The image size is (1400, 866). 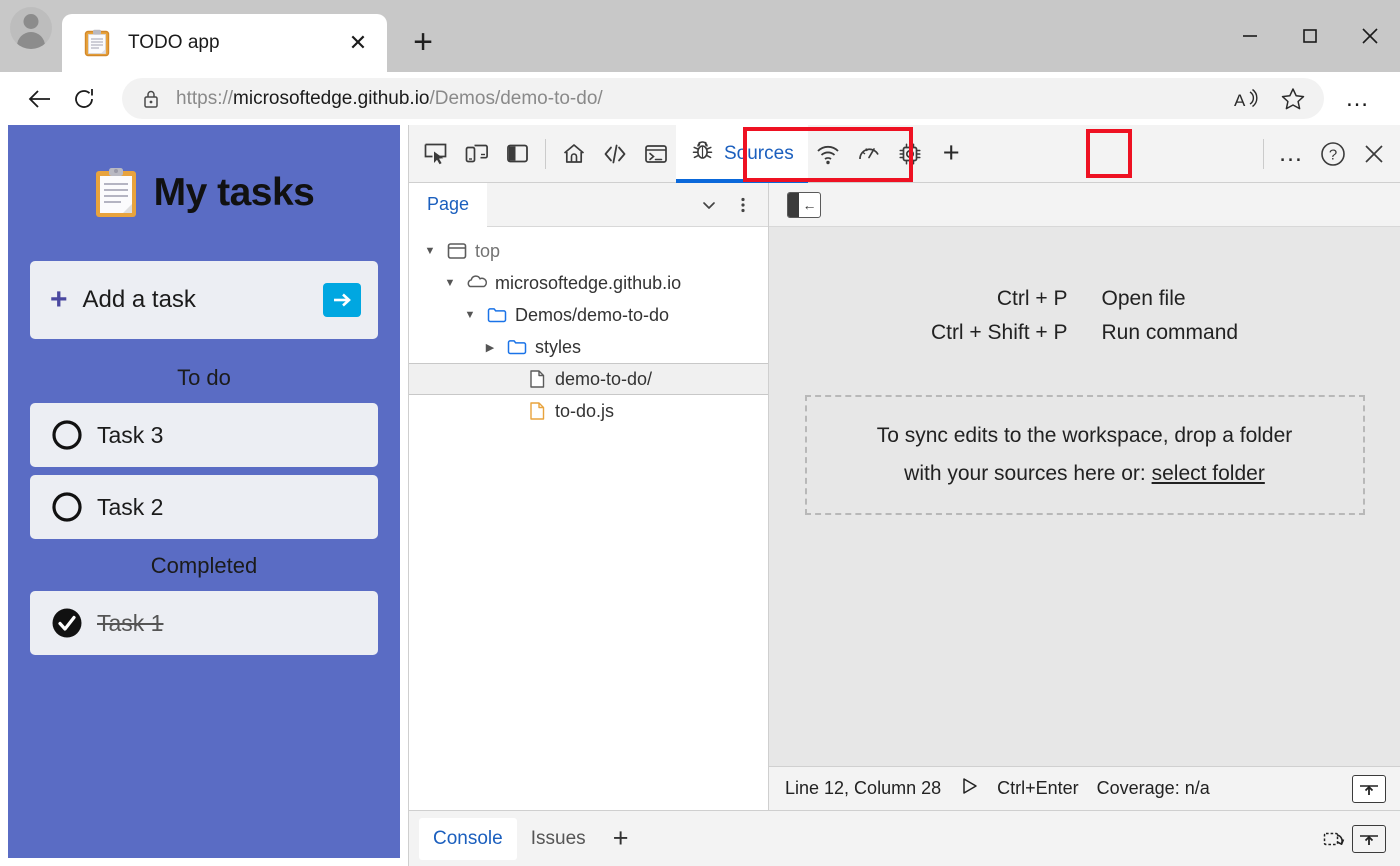 What do you see at coordinates (743, 205) in the screenshot?
I see `navigator-menu-icon` at bounding box center [743, 205].